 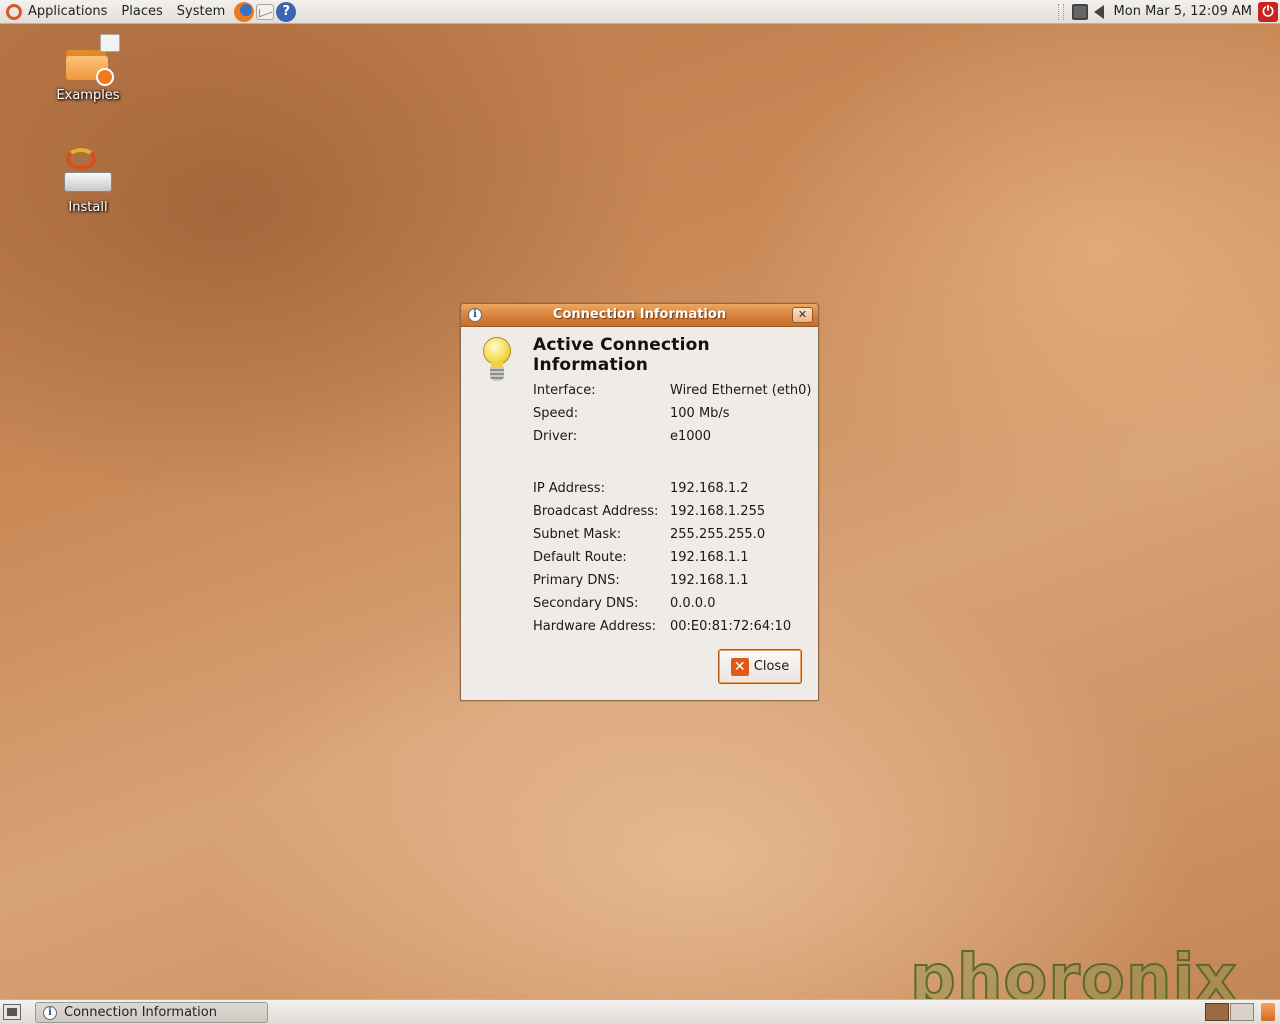 I want to click on symlink-icon, so click(x=110, y=43).